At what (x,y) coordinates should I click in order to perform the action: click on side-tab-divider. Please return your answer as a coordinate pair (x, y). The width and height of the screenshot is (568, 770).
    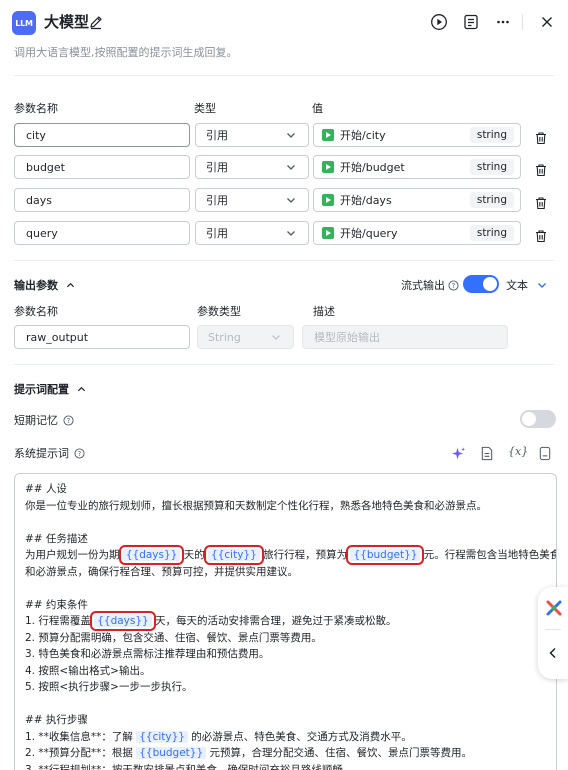
    Looking at the image, I should click on (553, 629).